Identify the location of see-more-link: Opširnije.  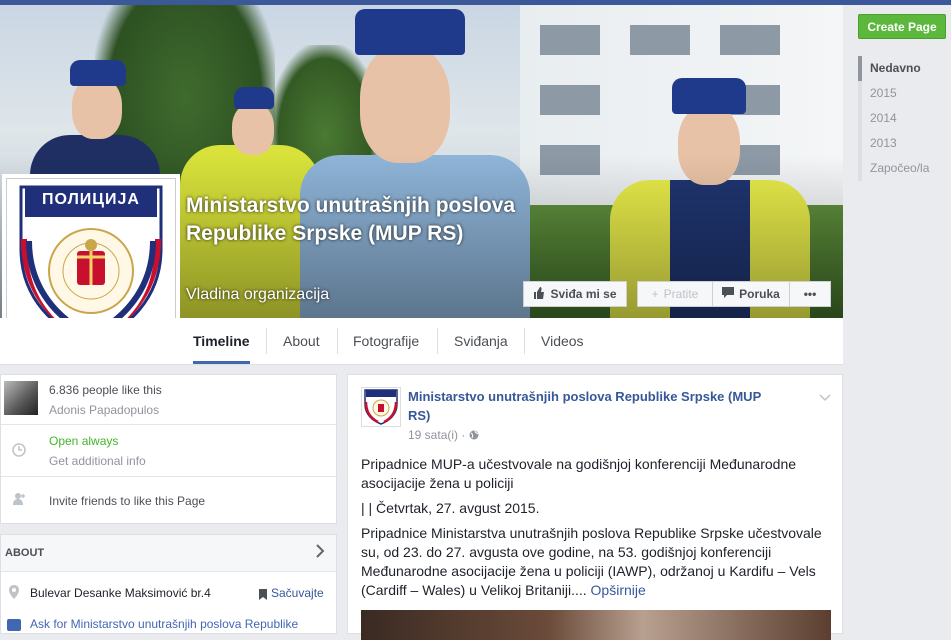
(618, 590).